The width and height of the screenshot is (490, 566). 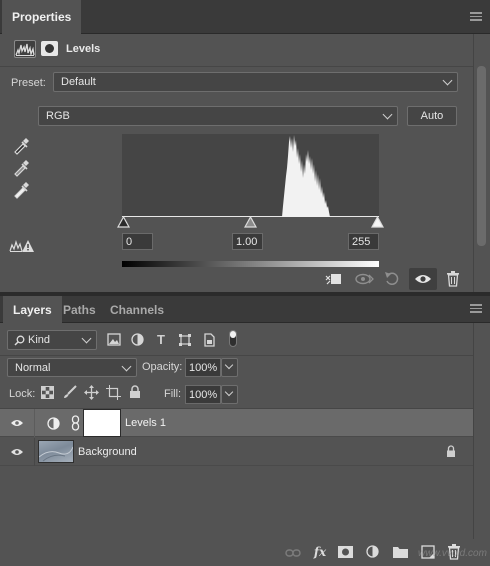 I want to click on opacity-label: Opacity:, so click(x=162, y=367).